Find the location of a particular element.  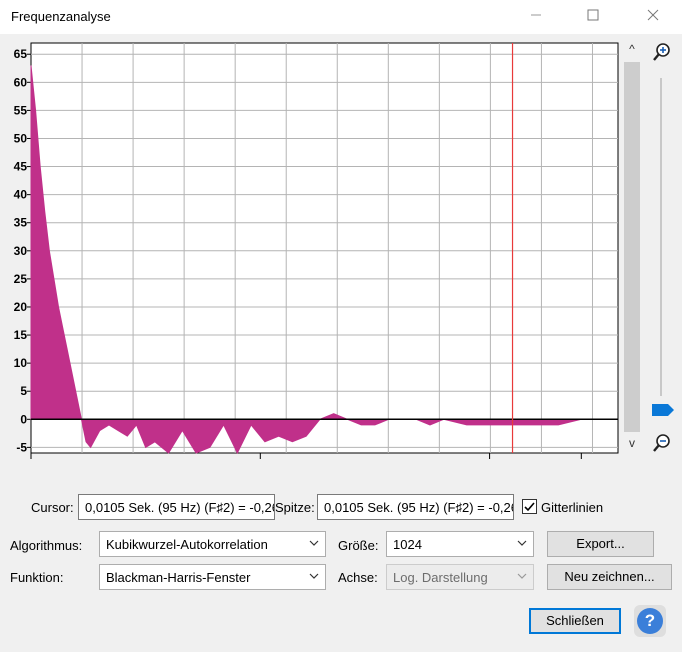

size-select: 1024 is located at coordinates (460, 544).